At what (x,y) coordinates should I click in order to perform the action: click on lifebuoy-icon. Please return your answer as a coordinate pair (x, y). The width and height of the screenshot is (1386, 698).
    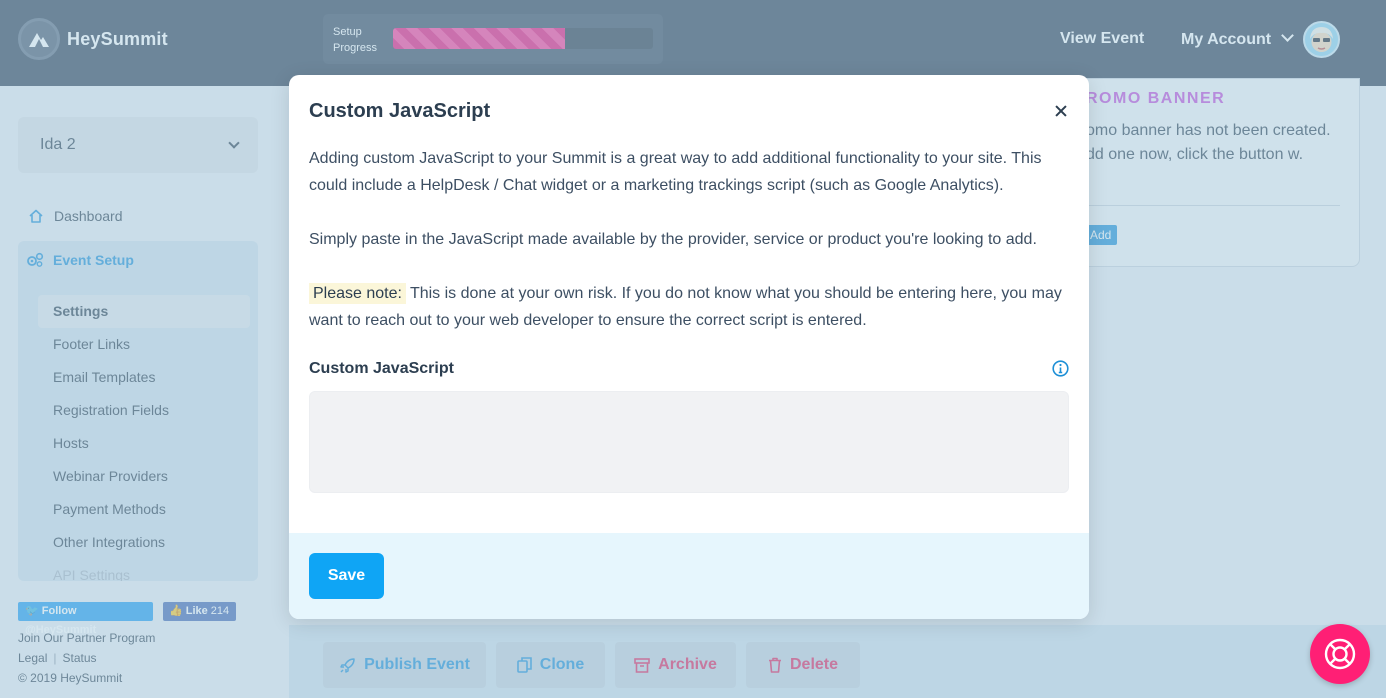
    Looking at the image, I should click on (1340, 654).